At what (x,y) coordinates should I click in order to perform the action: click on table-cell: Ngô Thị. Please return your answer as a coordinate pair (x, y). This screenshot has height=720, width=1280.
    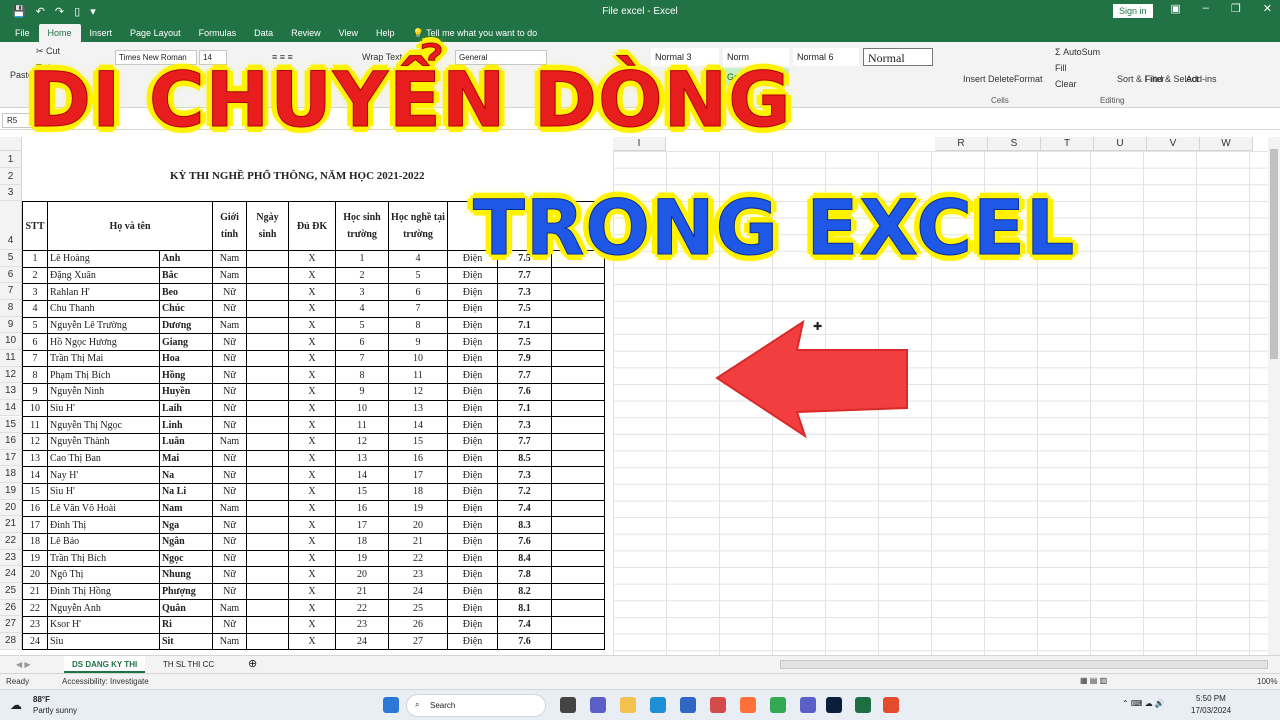
    Looking at the image, I should click on (103, 575).